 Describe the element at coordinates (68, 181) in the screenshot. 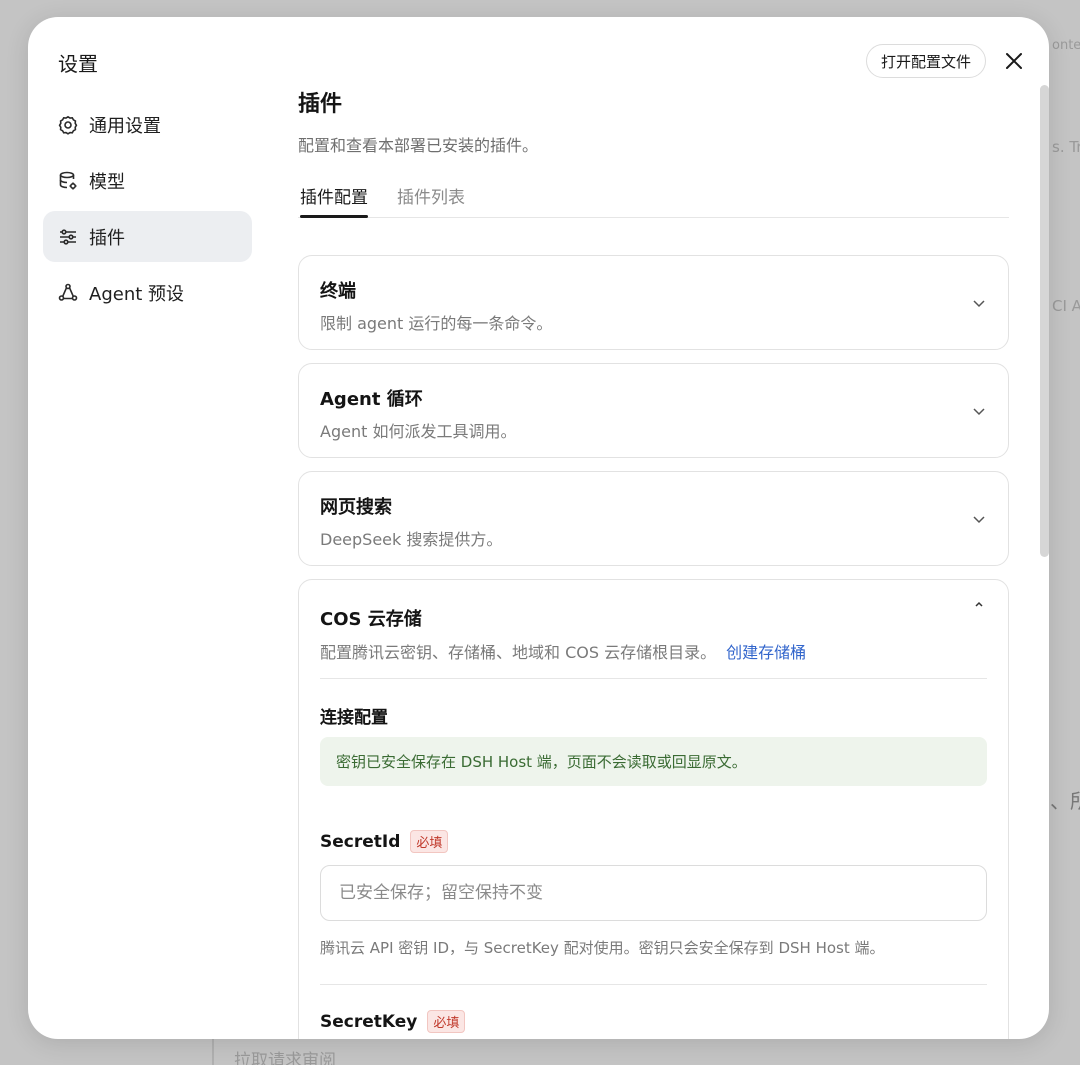

I see `database-icon` at that location.